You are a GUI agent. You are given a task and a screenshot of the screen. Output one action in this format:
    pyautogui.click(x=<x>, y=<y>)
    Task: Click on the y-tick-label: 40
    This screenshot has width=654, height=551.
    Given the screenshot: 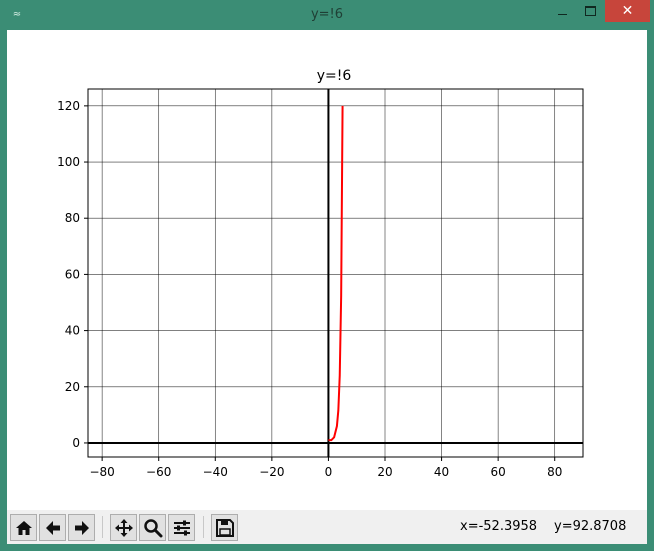 What is the action you would take?
    pyautogui.click(x=72, y=331)
    